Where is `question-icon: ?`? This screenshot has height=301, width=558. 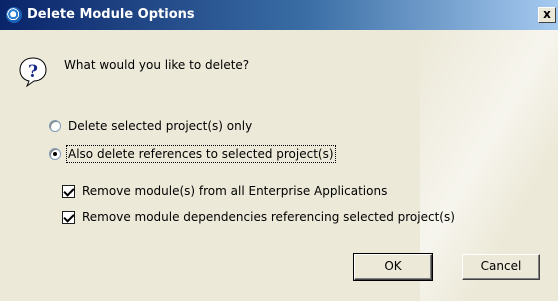 question-icon: ? is located at coordinates (33, 72).